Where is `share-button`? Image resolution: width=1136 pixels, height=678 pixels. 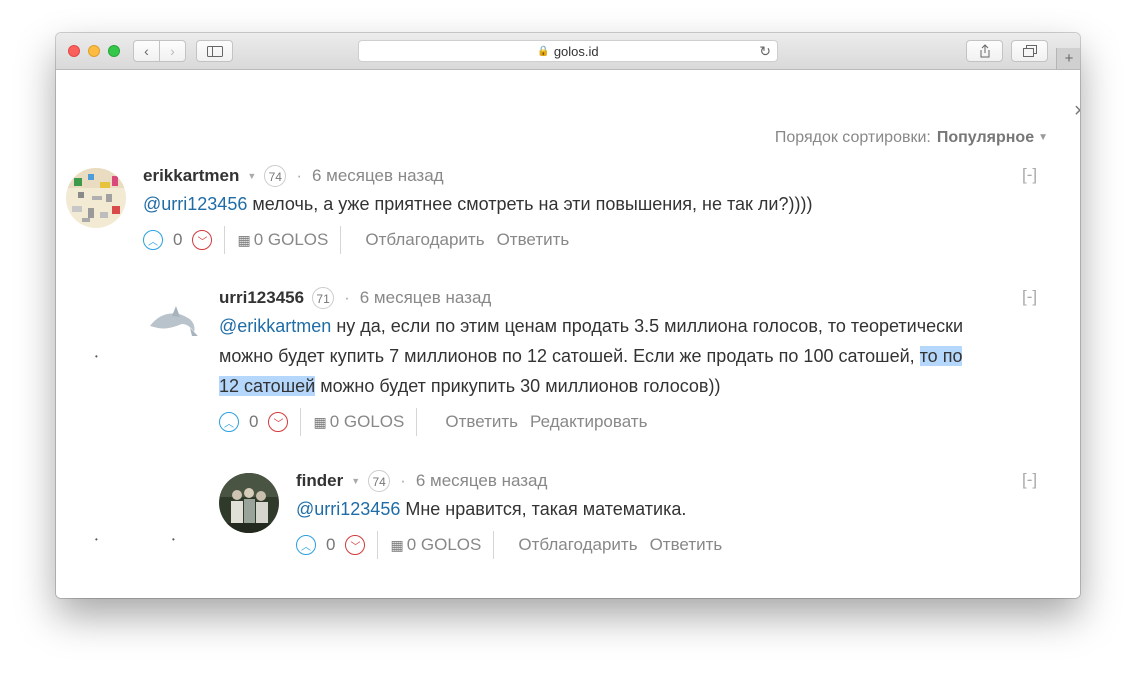 share-button is located at coordinates (984, 51).